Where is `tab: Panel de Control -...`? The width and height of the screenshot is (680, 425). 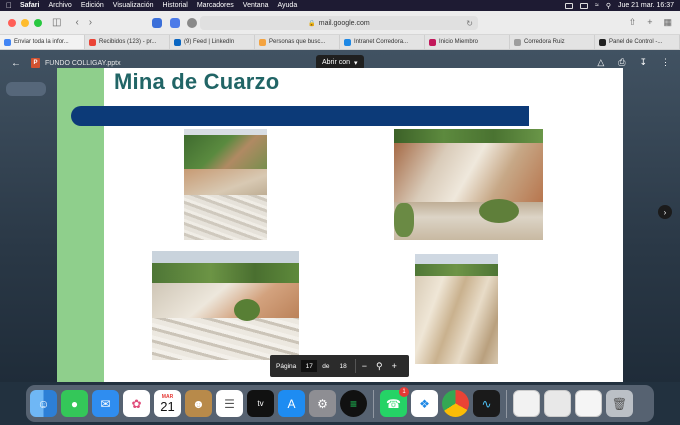
tab: Panel de Control -... is located at coordinates (637, 42).